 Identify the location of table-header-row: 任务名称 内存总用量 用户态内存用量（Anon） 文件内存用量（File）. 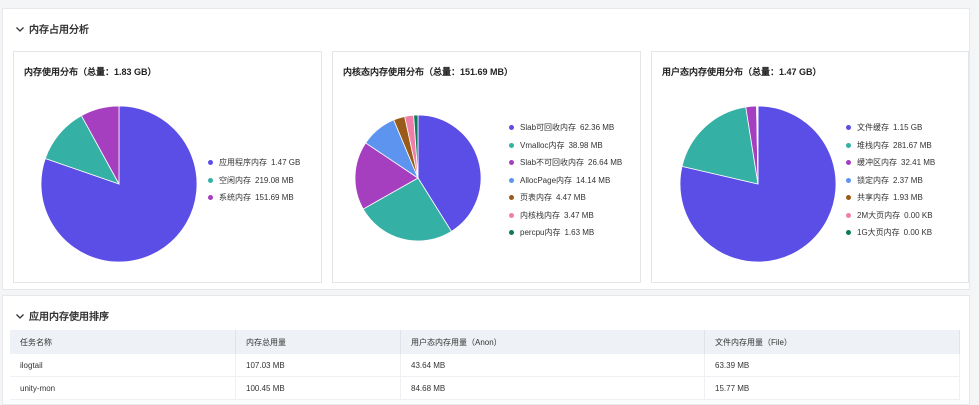
(485, 342).